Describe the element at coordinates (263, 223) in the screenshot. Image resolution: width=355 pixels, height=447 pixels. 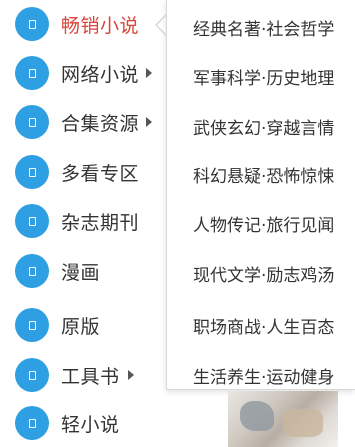
I see `submenu-item: 人物传记·旅行见闻` at that location.